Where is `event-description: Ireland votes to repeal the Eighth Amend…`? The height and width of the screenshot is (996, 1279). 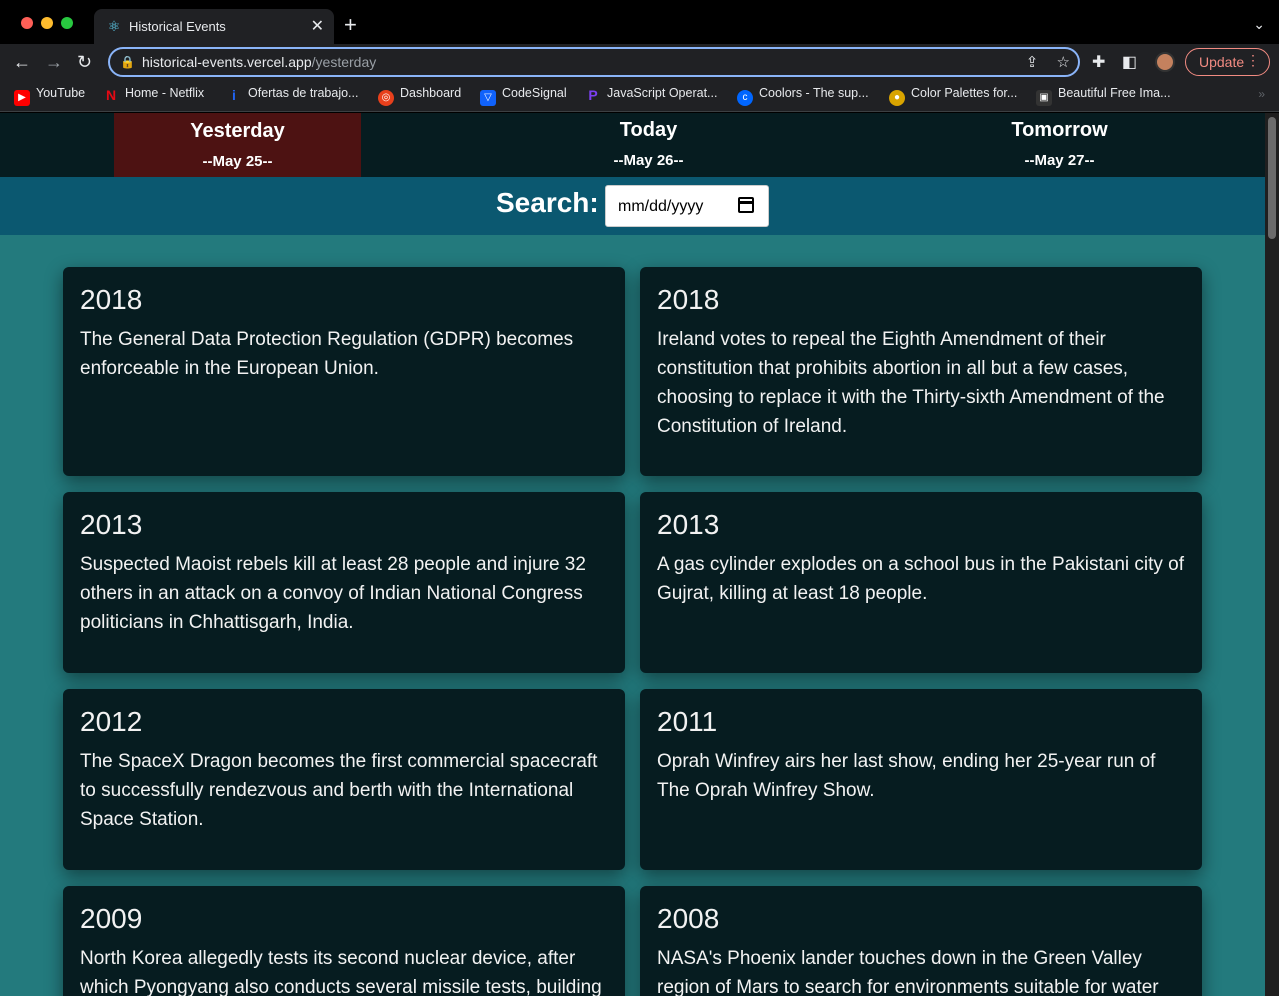 event-description: Ireland votes to repeal the Eighth Amend… is located at coordinates (911, 383).